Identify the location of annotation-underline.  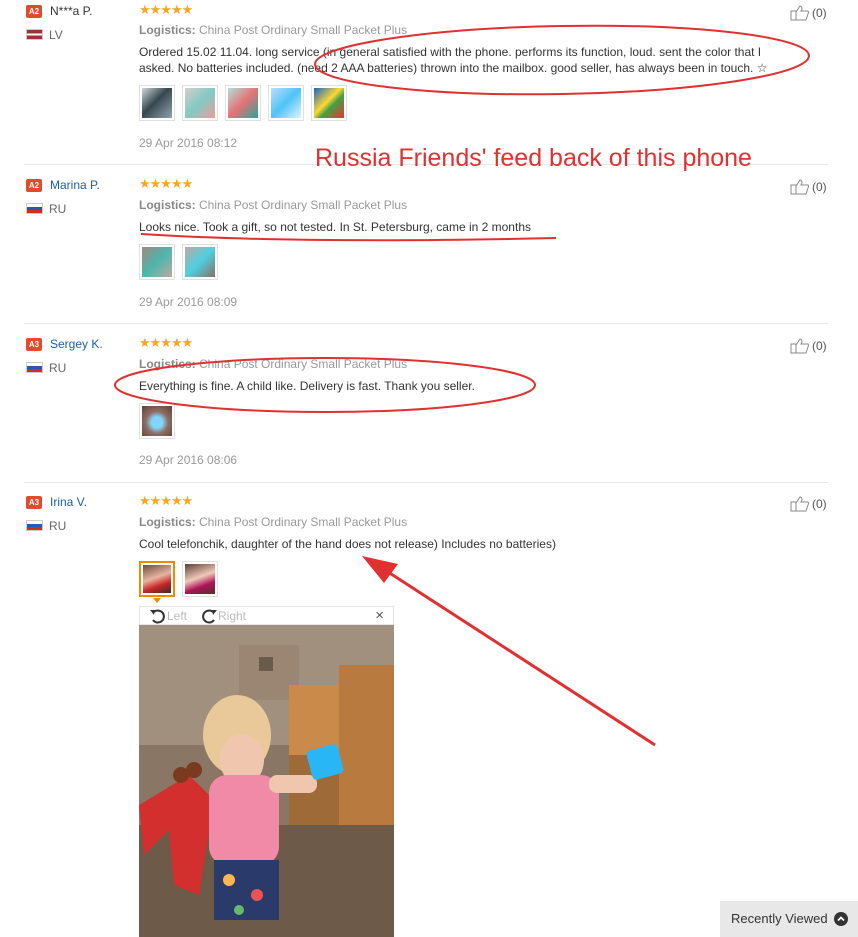
(348, 237).